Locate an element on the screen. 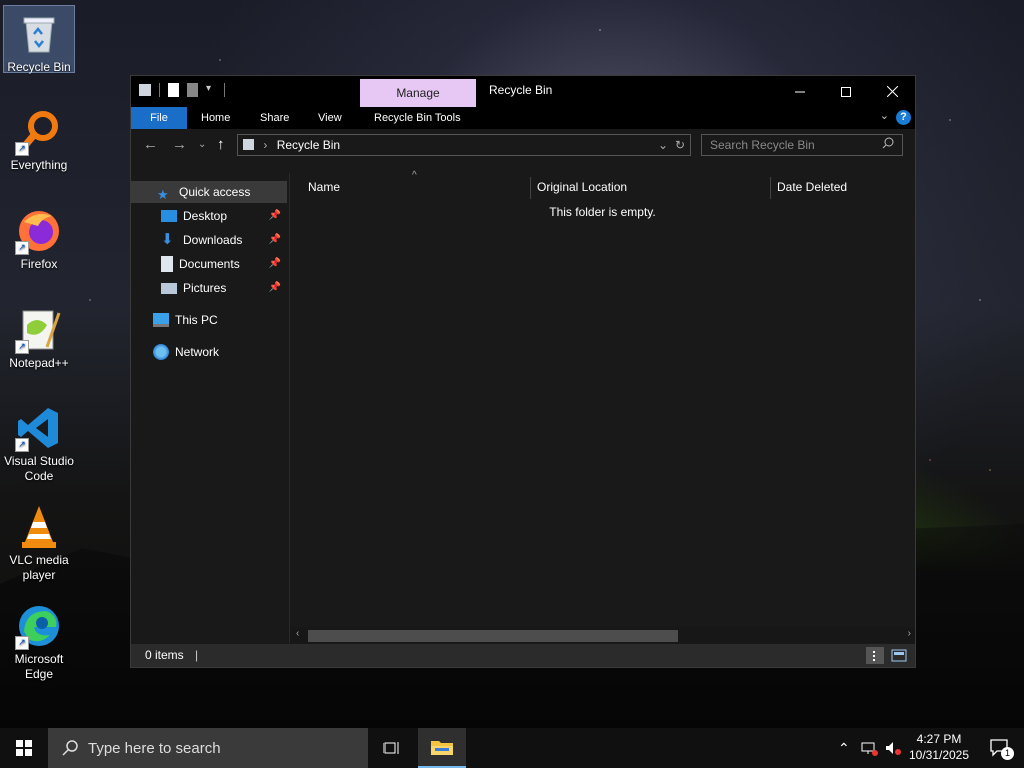 This screenshot has width=1024, height=768. column-header-name: Name is located at coordinates (324, 187).